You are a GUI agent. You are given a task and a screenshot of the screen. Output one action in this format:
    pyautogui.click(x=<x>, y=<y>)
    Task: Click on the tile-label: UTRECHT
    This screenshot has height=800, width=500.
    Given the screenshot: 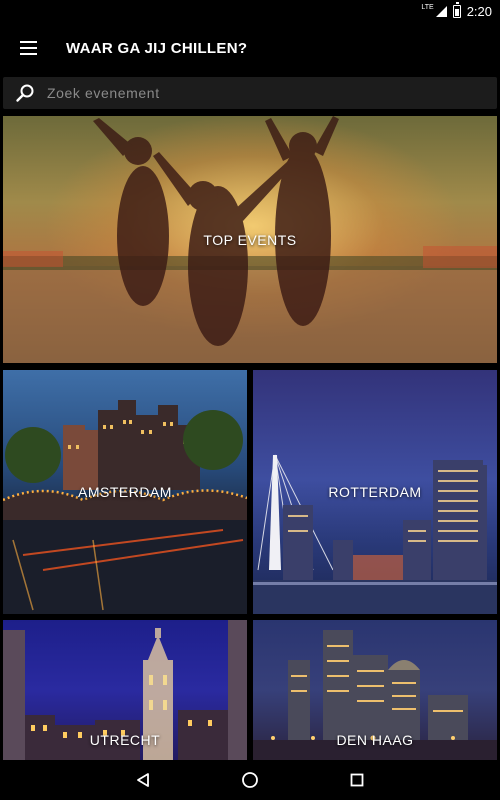 What is the action you would take?
    pyautogui.click(x=125, y=740)
    